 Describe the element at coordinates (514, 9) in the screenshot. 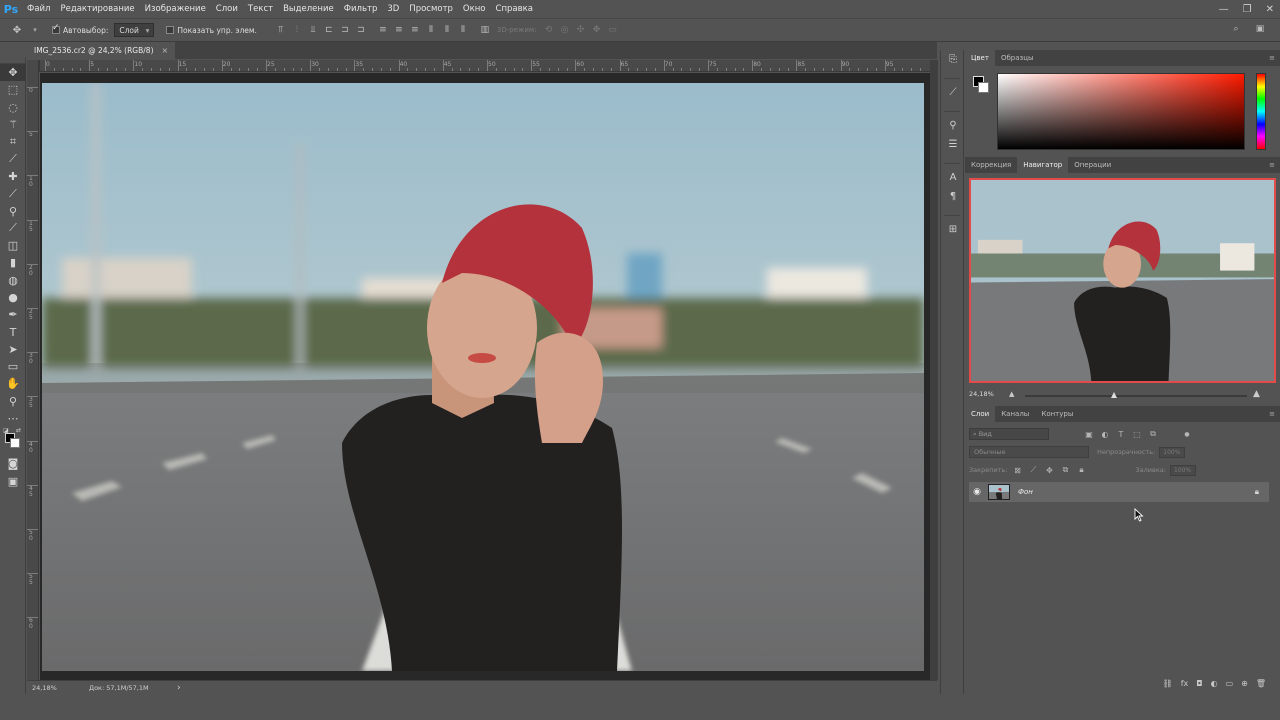

I see `menu-help: Справка` at that location.